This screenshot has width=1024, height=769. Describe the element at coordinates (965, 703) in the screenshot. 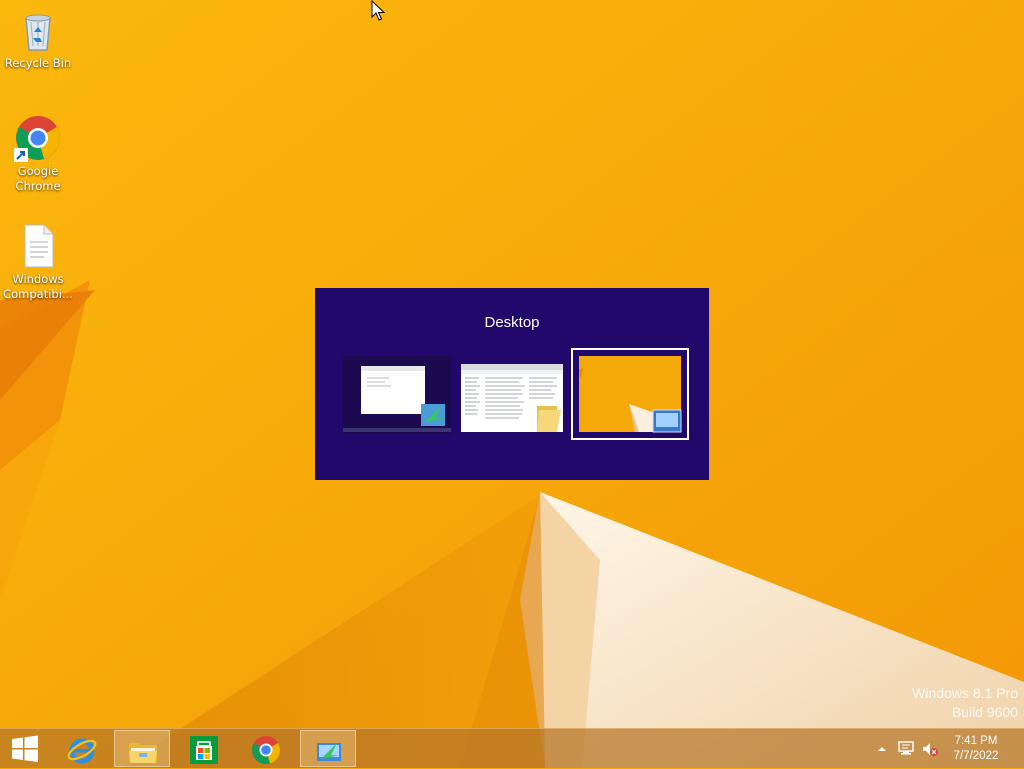

I see `windows-watermark: Windows 8.1 Pro Build 9600` at that location.